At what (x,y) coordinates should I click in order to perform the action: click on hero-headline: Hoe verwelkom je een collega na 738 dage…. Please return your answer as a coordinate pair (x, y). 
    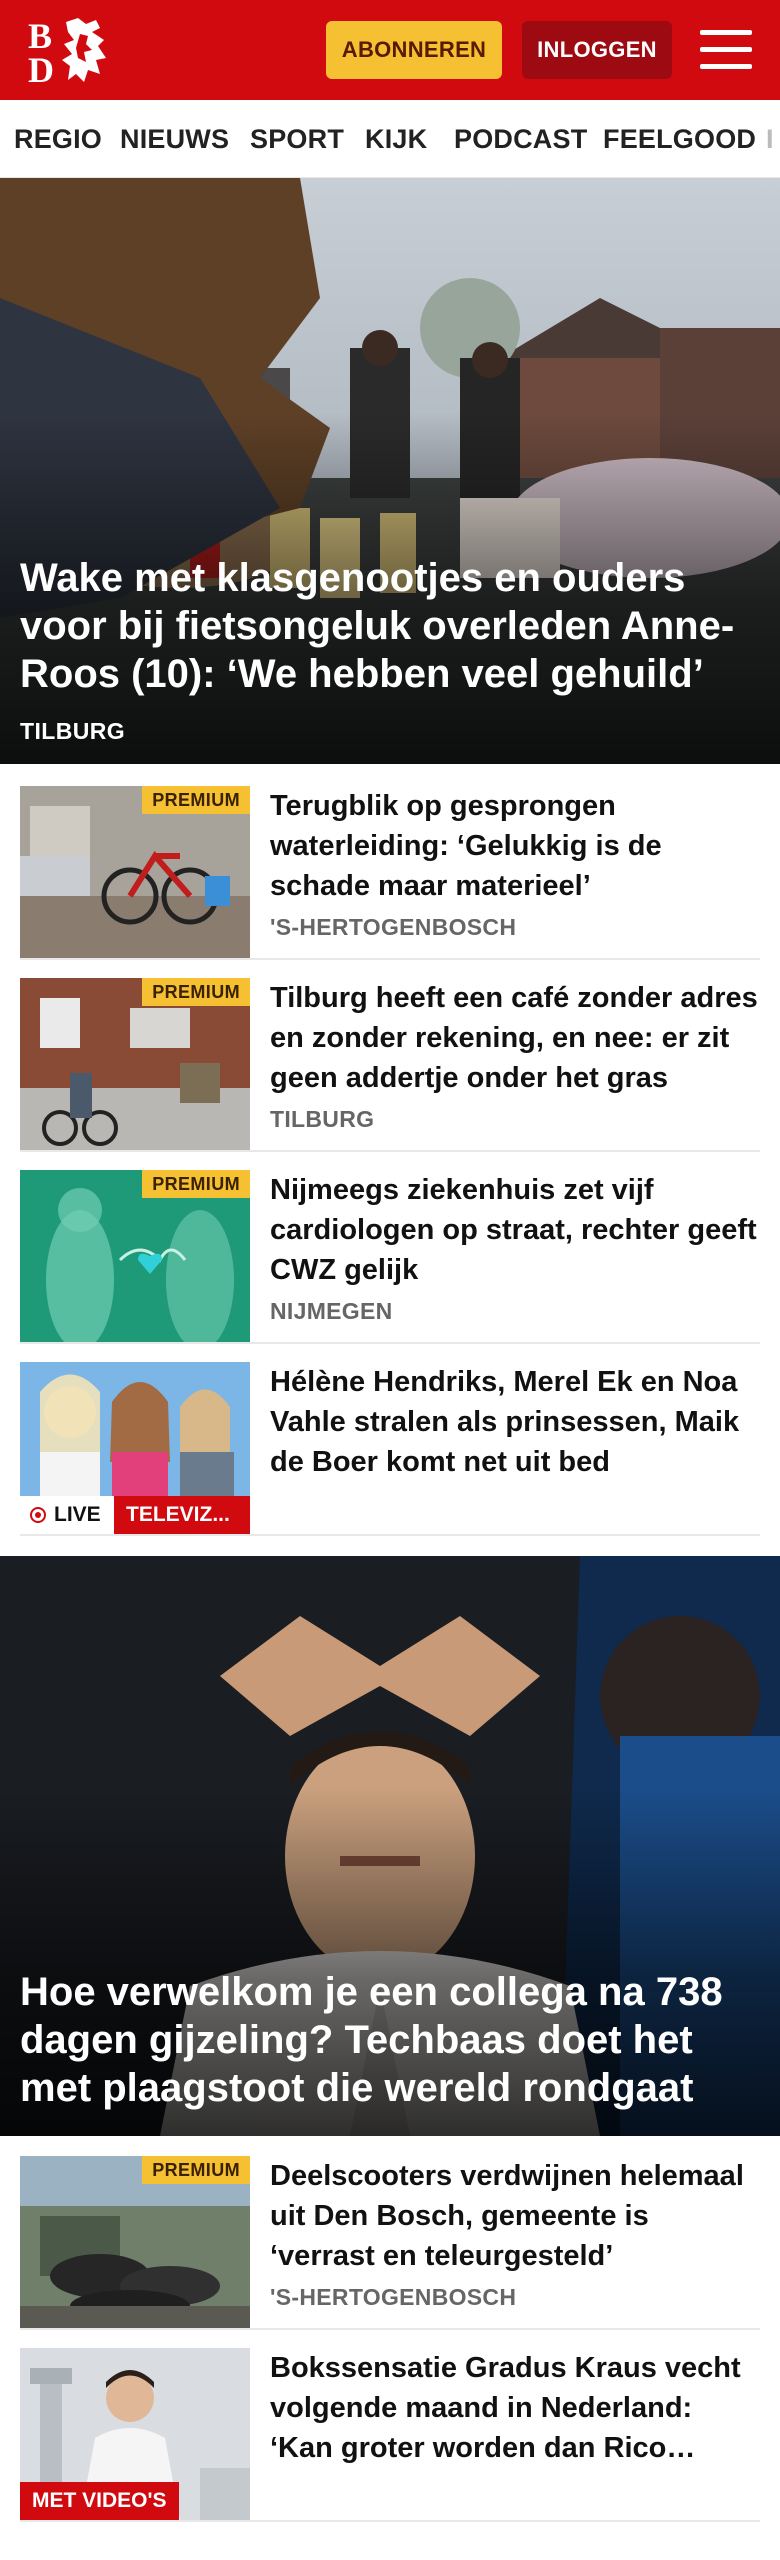
    Looking at the image, I should click on (390, 2040).